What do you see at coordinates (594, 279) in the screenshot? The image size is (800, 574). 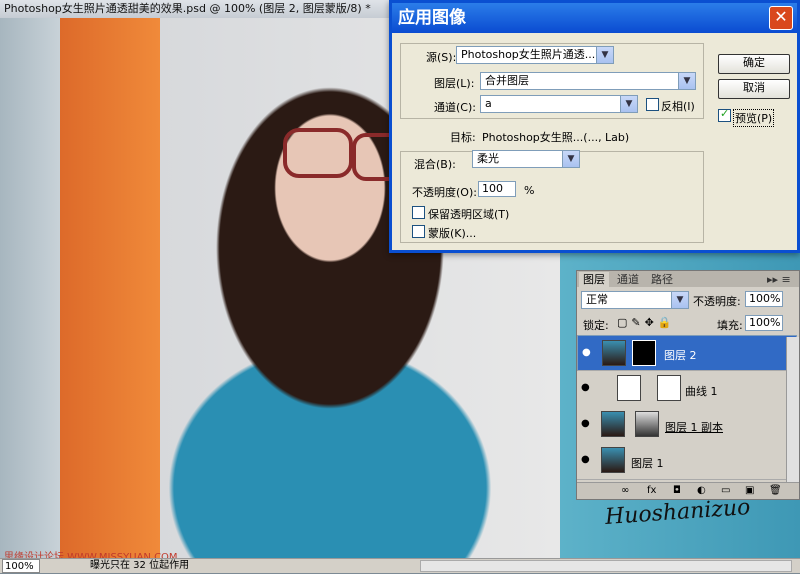 I see `tab-layers: 图层` at bounding box center [594, 279].